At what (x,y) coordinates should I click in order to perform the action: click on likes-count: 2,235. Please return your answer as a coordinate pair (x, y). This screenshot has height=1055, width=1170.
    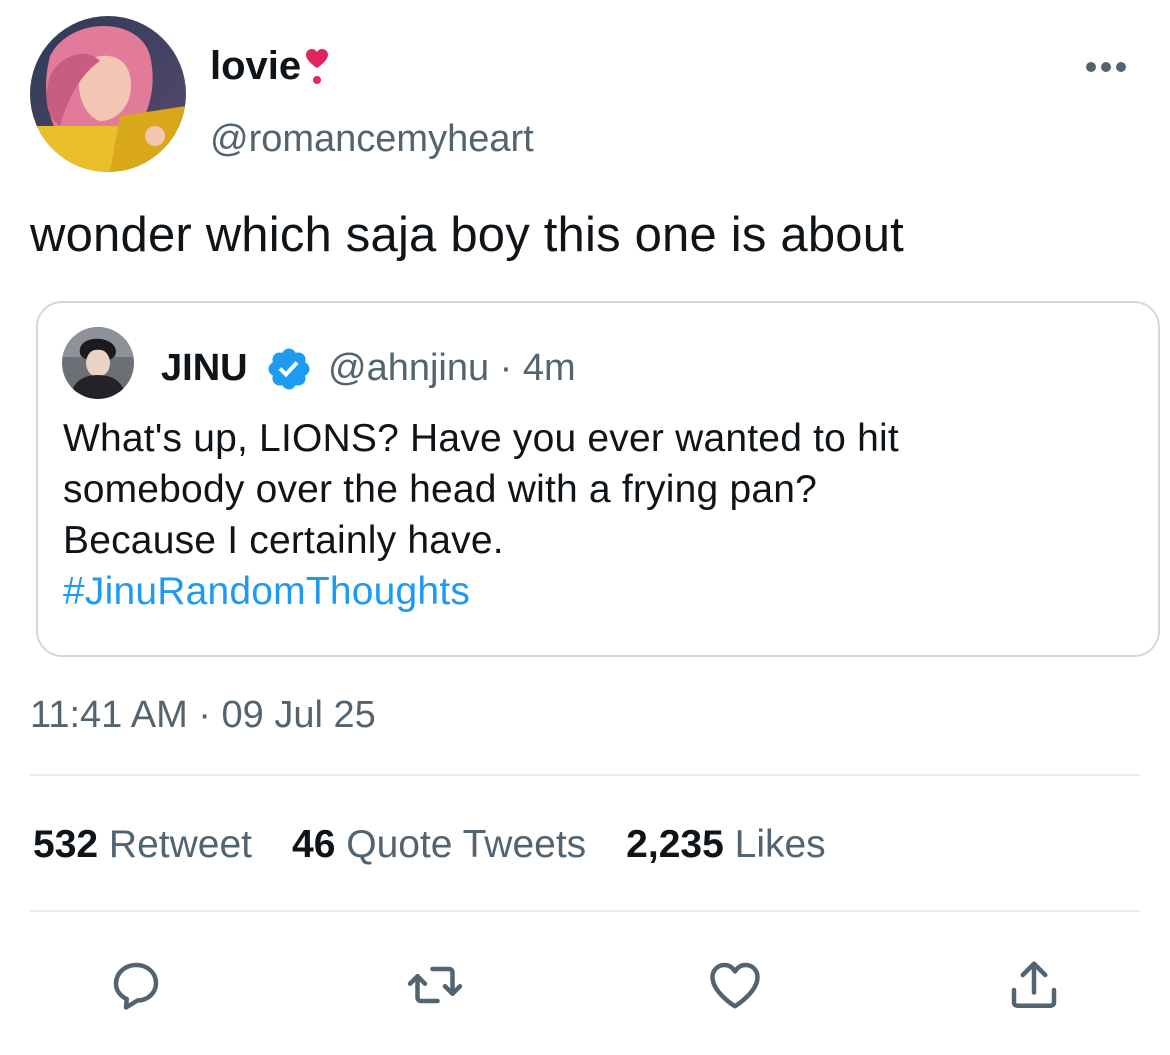
    Looking at the image, I should click on (675, 844).